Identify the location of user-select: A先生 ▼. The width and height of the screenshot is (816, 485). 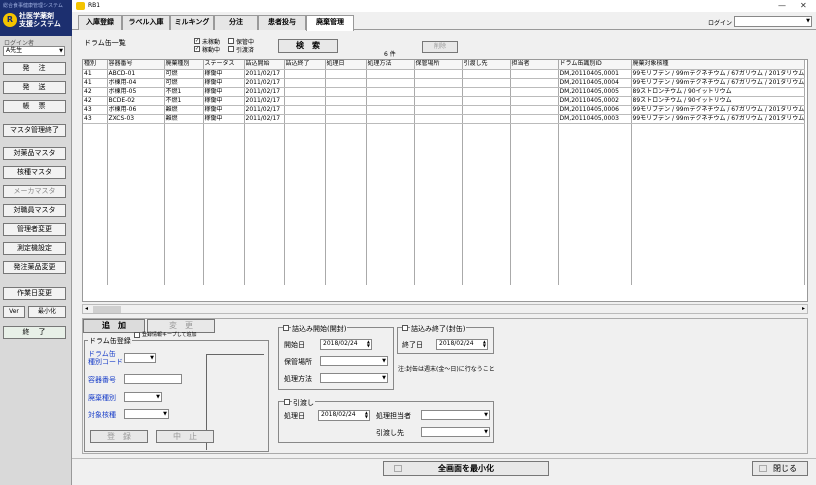
(34, 51).